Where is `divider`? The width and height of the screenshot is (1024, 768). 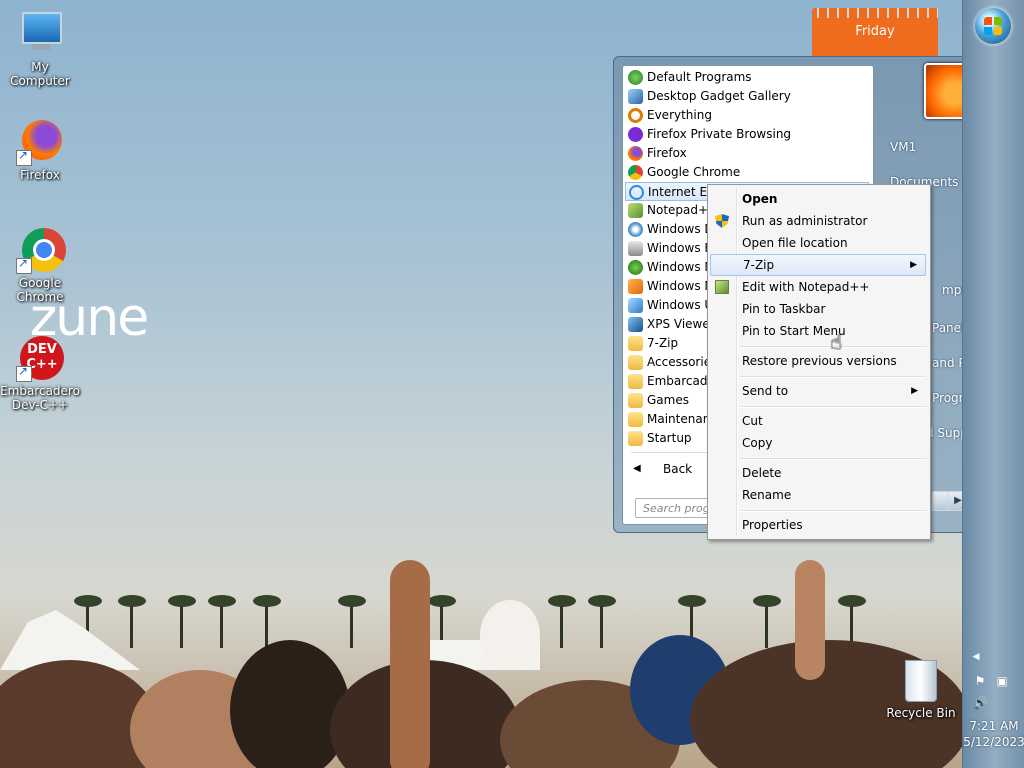 divider is located at coordinates (673, 452).